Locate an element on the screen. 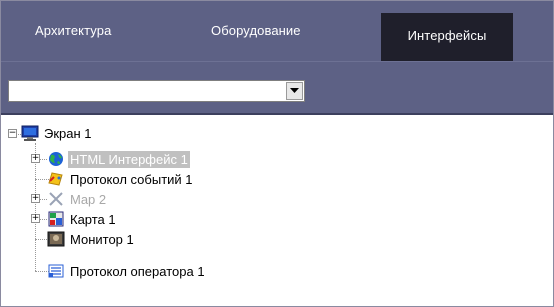  event-log-icon is located at coordinates (55, 179).